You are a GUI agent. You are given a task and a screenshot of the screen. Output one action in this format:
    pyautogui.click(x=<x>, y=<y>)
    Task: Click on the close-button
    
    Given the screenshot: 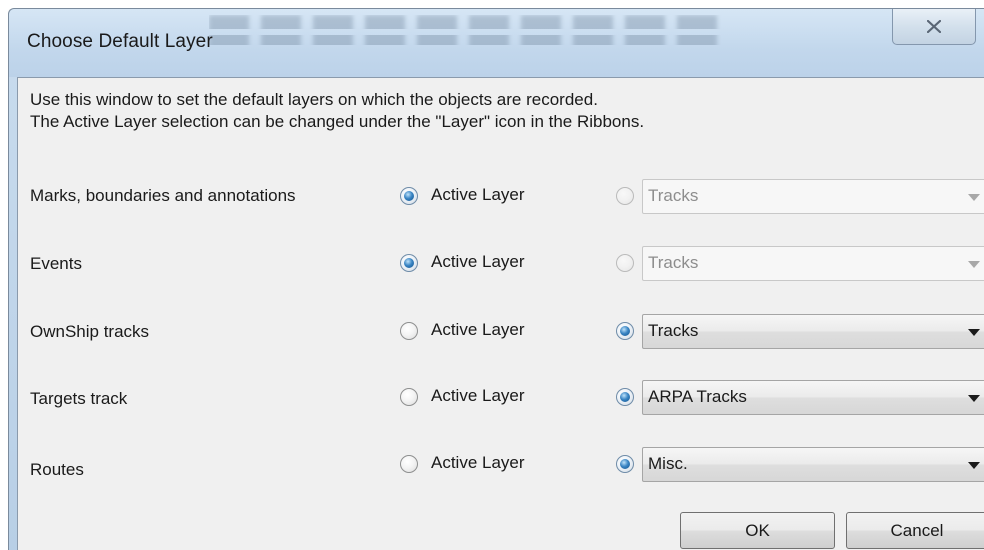 What is the action you would take?
    pyautogui.click(x=934, y=27)
    